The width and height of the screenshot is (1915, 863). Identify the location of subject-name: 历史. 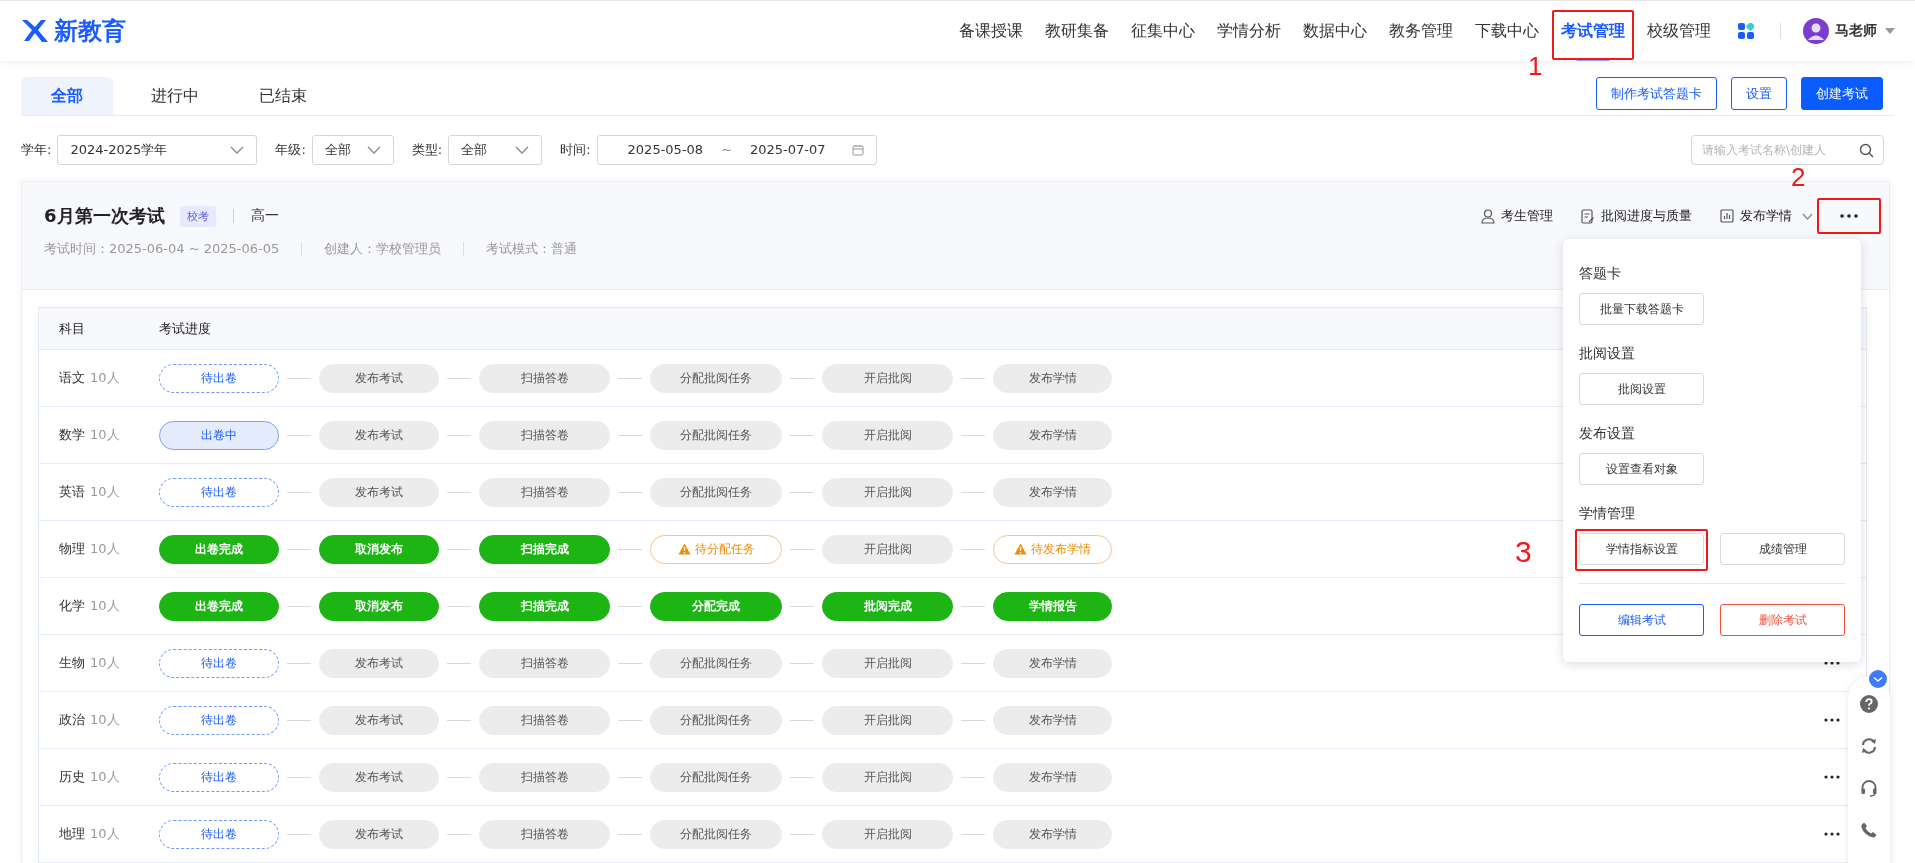
(72, 777).